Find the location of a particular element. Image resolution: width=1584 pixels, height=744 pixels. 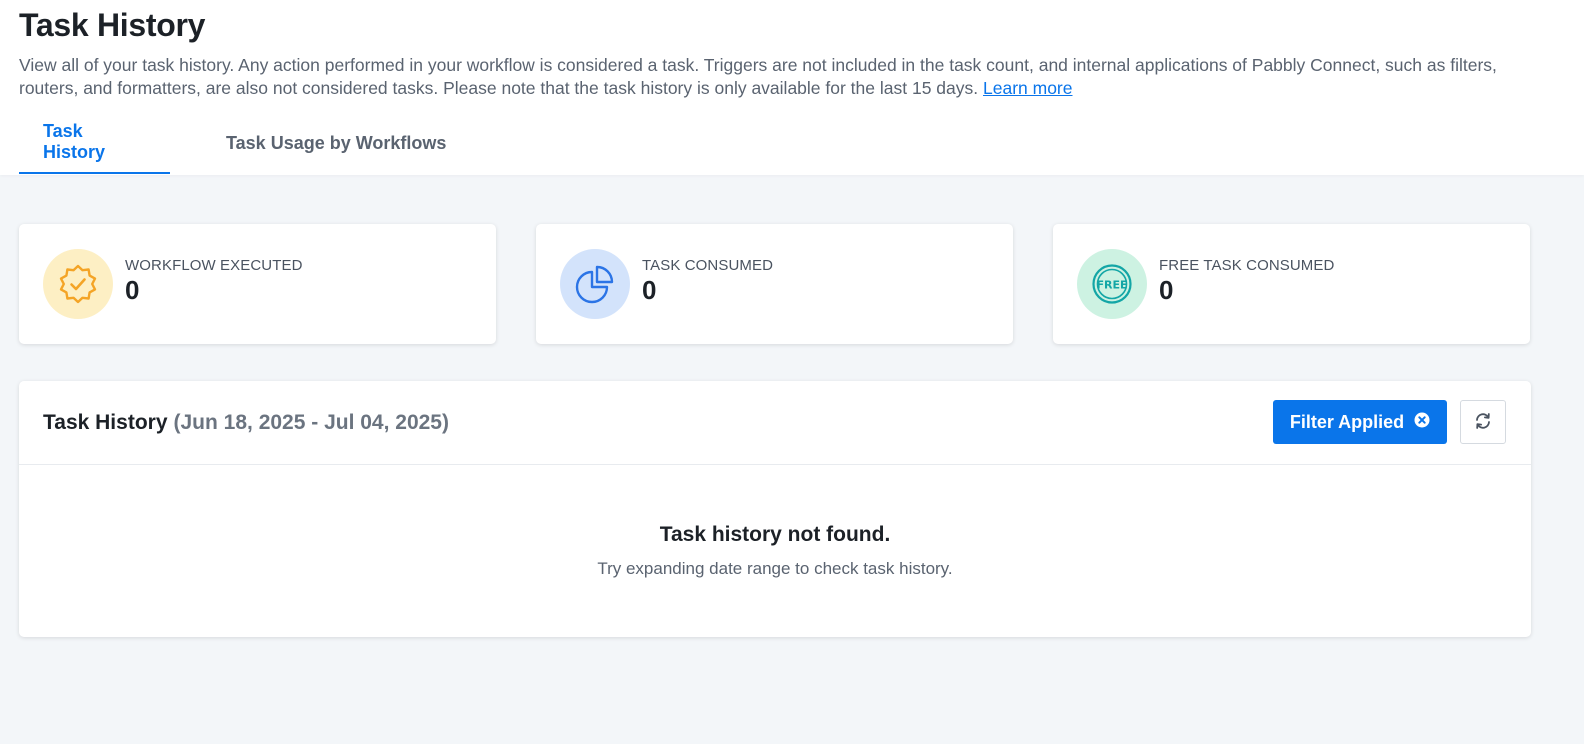

free-badge-icon: FREE is located at coordinates (1112, 284).